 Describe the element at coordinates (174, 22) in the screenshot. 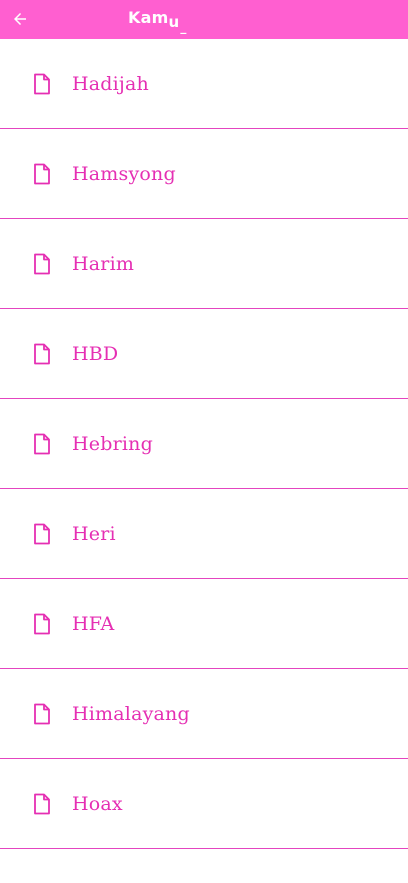

I see `title-sub: u` at that location.